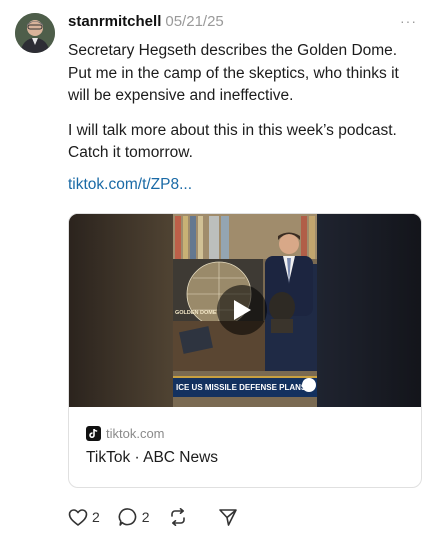 The height and width of the screenshot is (540, 429). I want to click on thumbnail-network-badge: NEWS, so click(311, 394).